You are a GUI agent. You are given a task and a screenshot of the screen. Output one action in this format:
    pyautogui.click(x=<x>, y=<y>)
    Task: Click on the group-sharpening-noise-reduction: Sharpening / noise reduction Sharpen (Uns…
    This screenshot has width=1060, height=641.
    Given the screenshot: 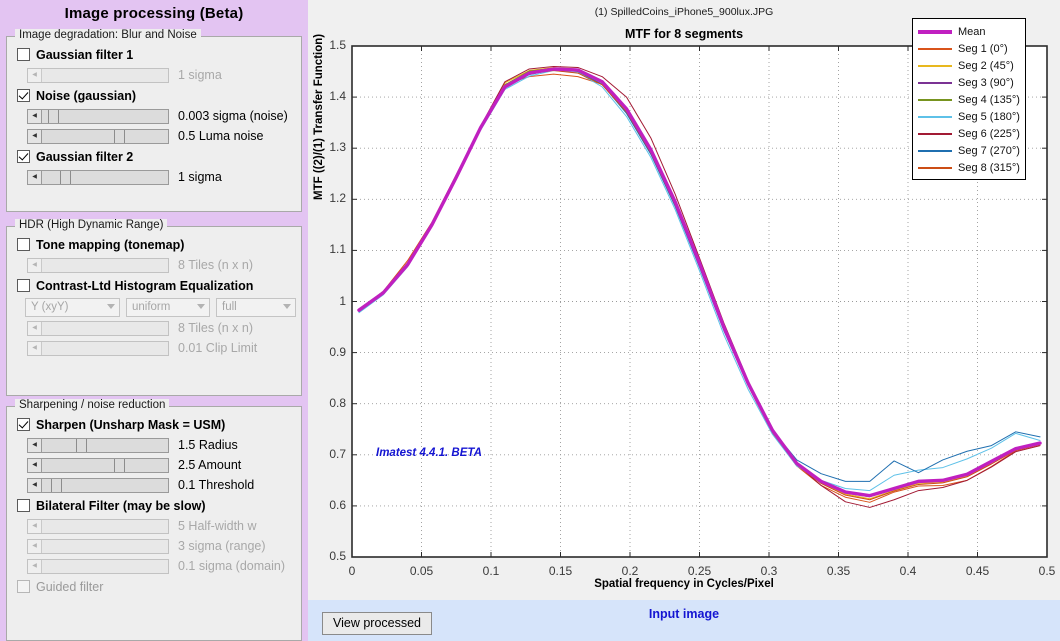 What is the action you would take?
    pyautogui.click(x=154, y=520)
    